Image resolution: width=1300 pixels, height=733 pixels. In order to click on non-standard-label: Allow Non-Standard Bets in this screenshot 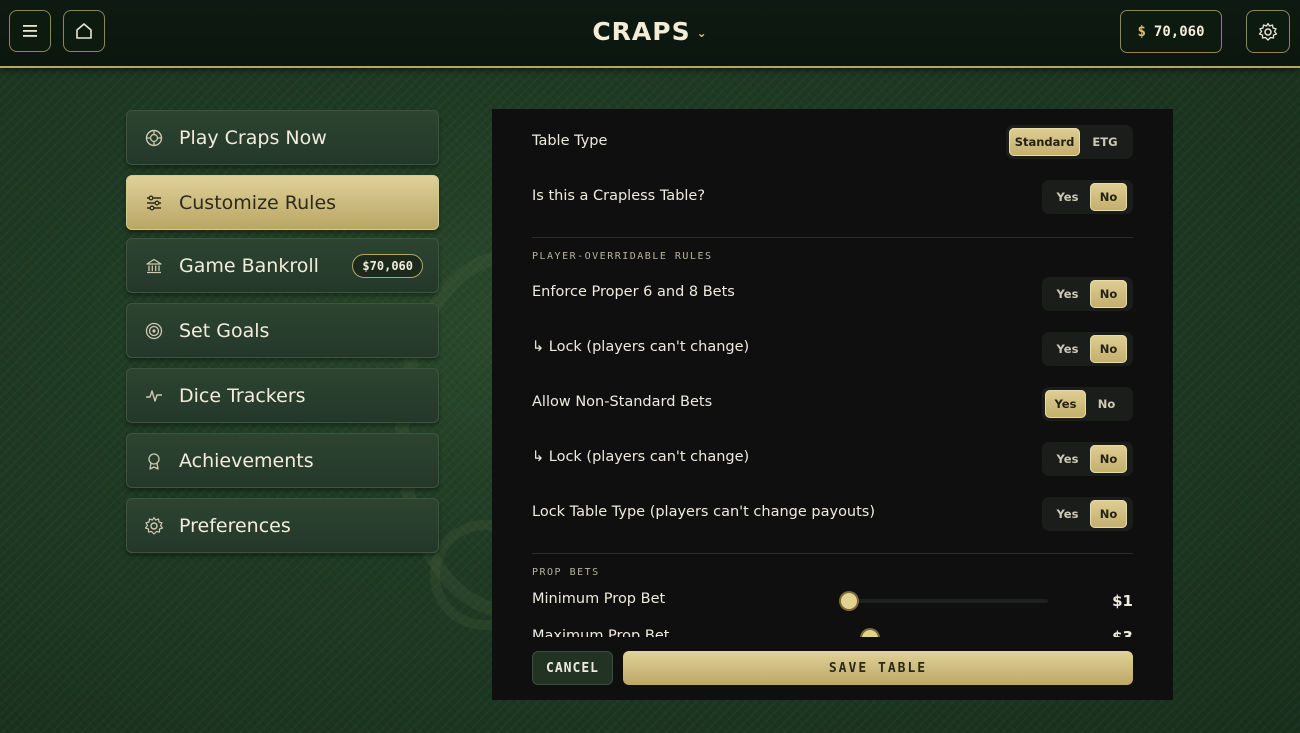, I will do `click(622, 402)`.